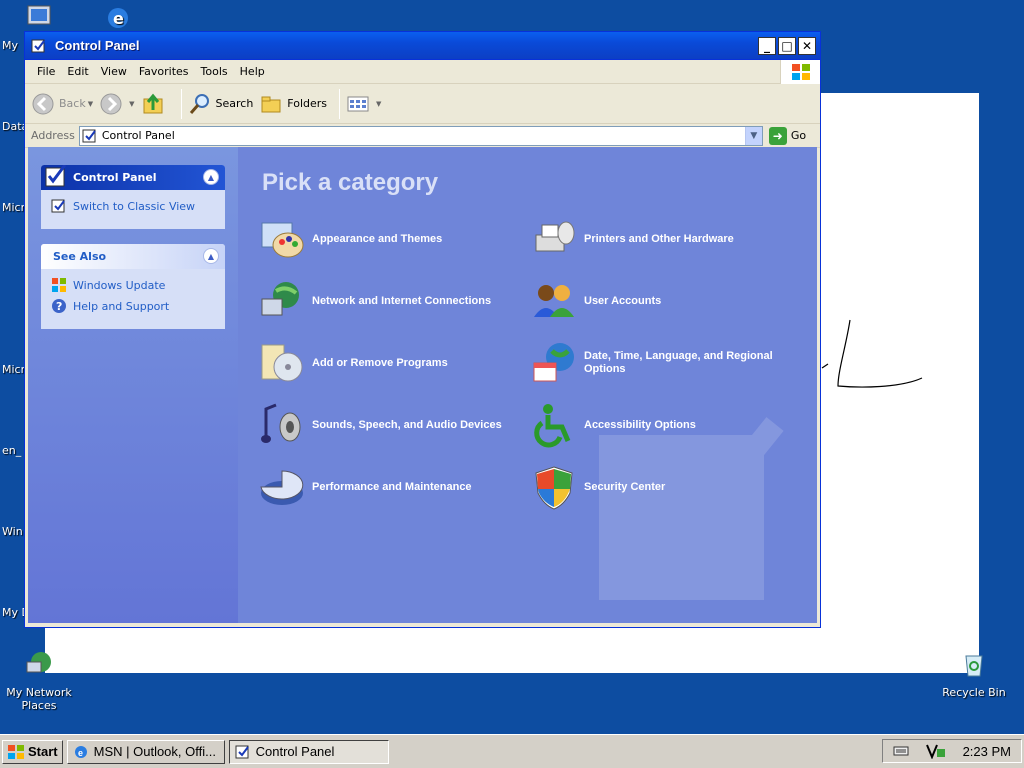  I want to click on see-also-body: Windows Update ? Help and Support, so click(133, 299).